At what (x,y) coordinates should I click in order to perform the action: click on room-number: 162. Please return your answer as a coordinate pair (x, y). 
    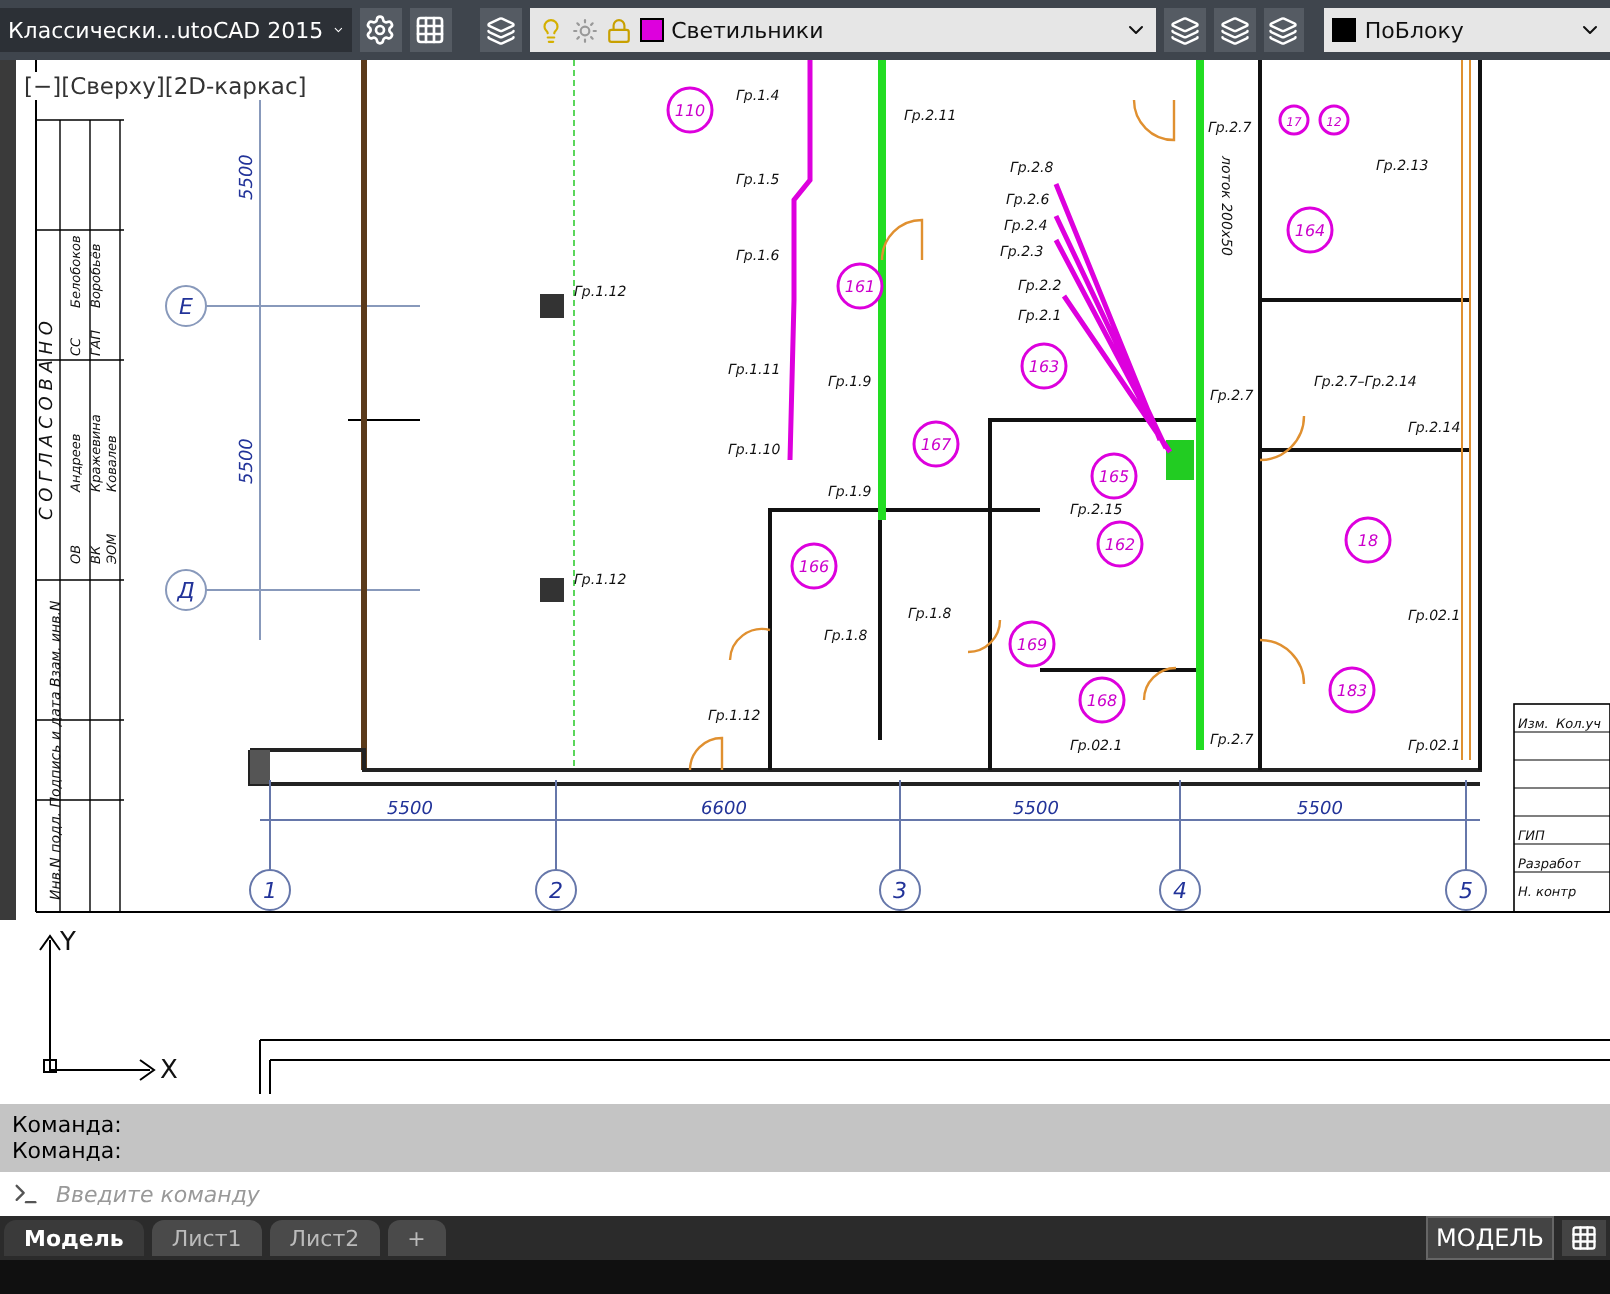
    Looking at the image, I should click on (1120, 545).